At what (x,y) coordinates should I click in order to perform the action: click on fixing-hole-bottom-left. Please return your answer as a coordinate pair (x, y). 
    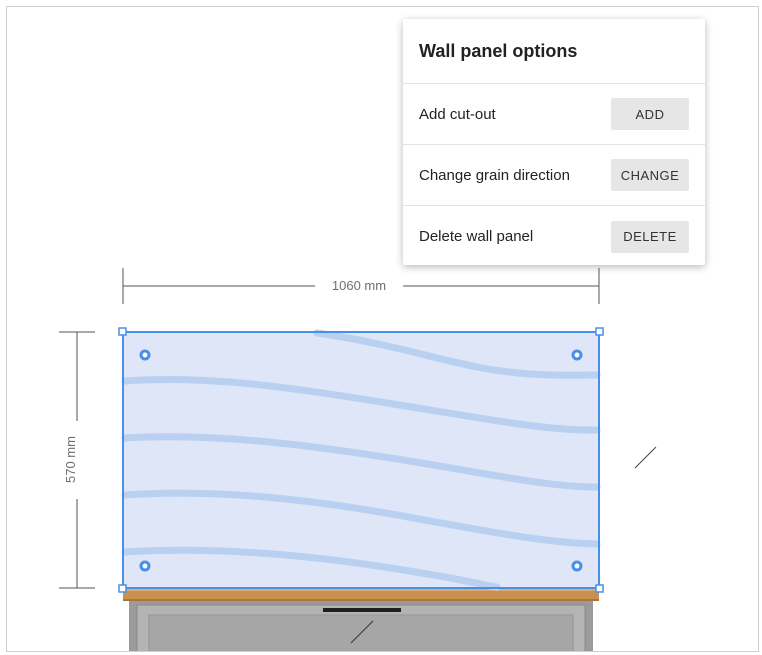
    Looking at the image, I should click on (145, 566).